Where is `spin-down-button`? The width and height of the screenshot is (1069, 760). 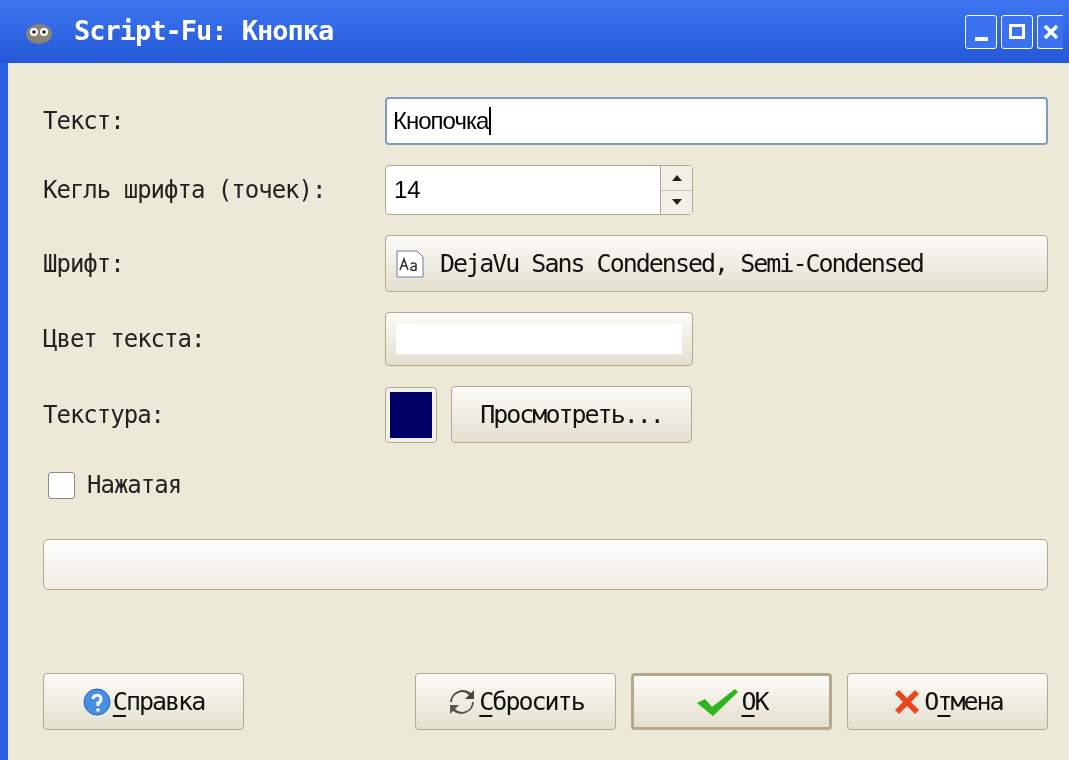
spin-down-button is located at coordinates (676, 202).